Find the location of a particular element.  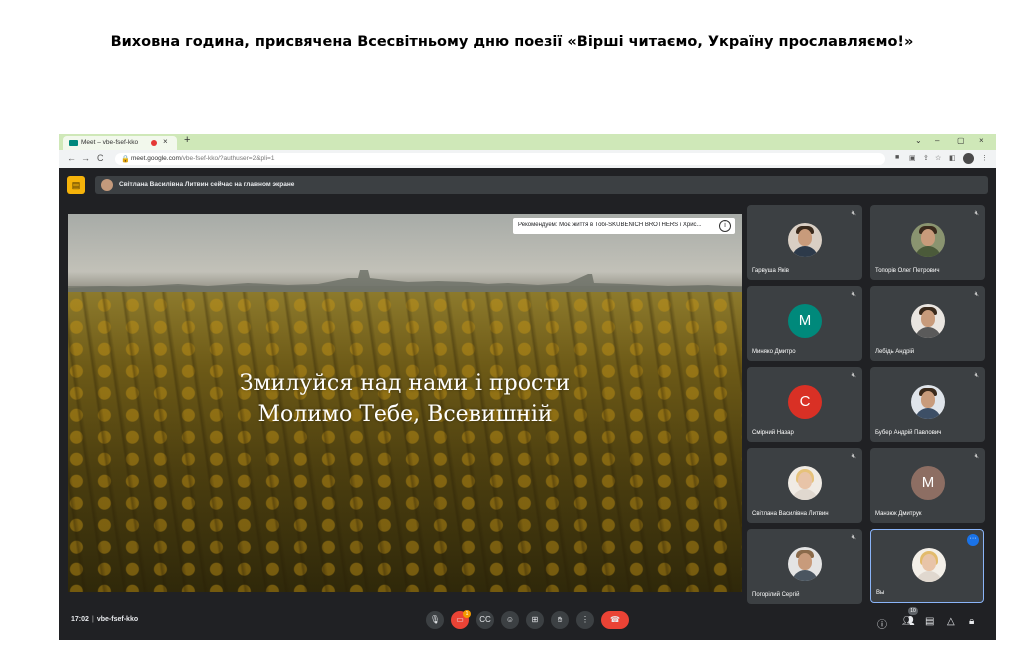

participant-name: Погорiлий Сергiй is located at coordinates (776, 595).